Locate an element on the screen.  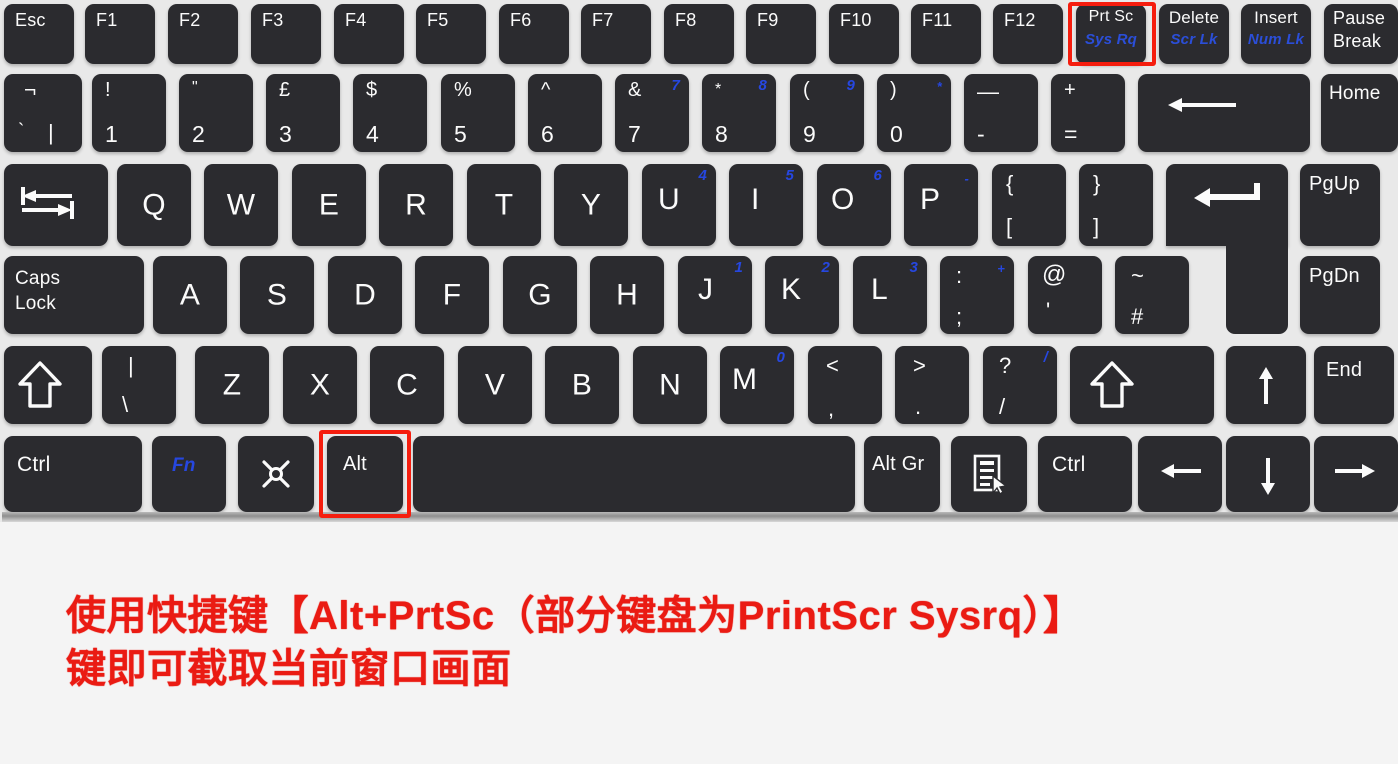
key-f: F is located at coordinates (452, 295).